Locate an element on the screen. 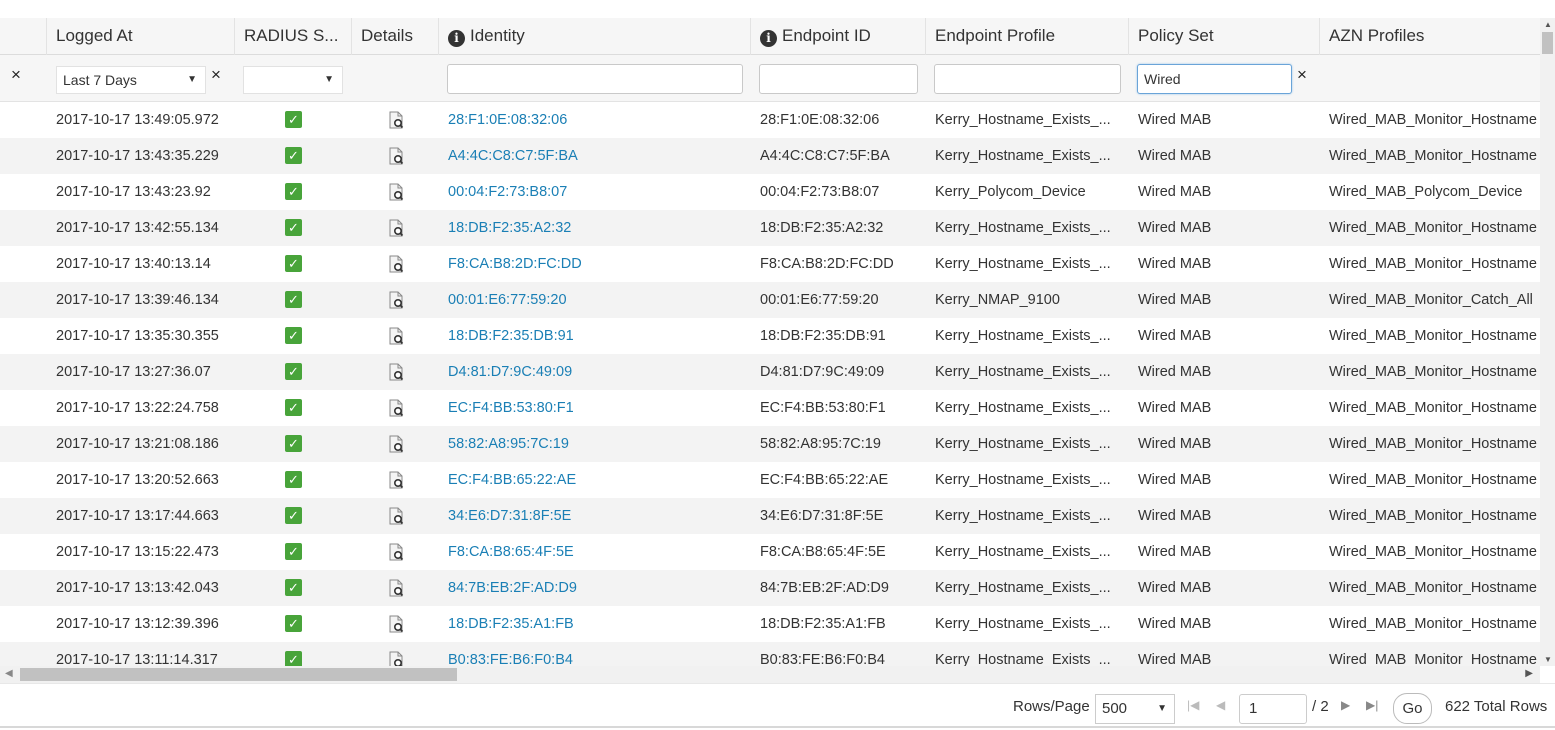 Image resolution: width=1555 pixels, height=730 pixels. cell-logged-at: 2017-10-17 13:43:35.229 is located at coordinates (137, 156).